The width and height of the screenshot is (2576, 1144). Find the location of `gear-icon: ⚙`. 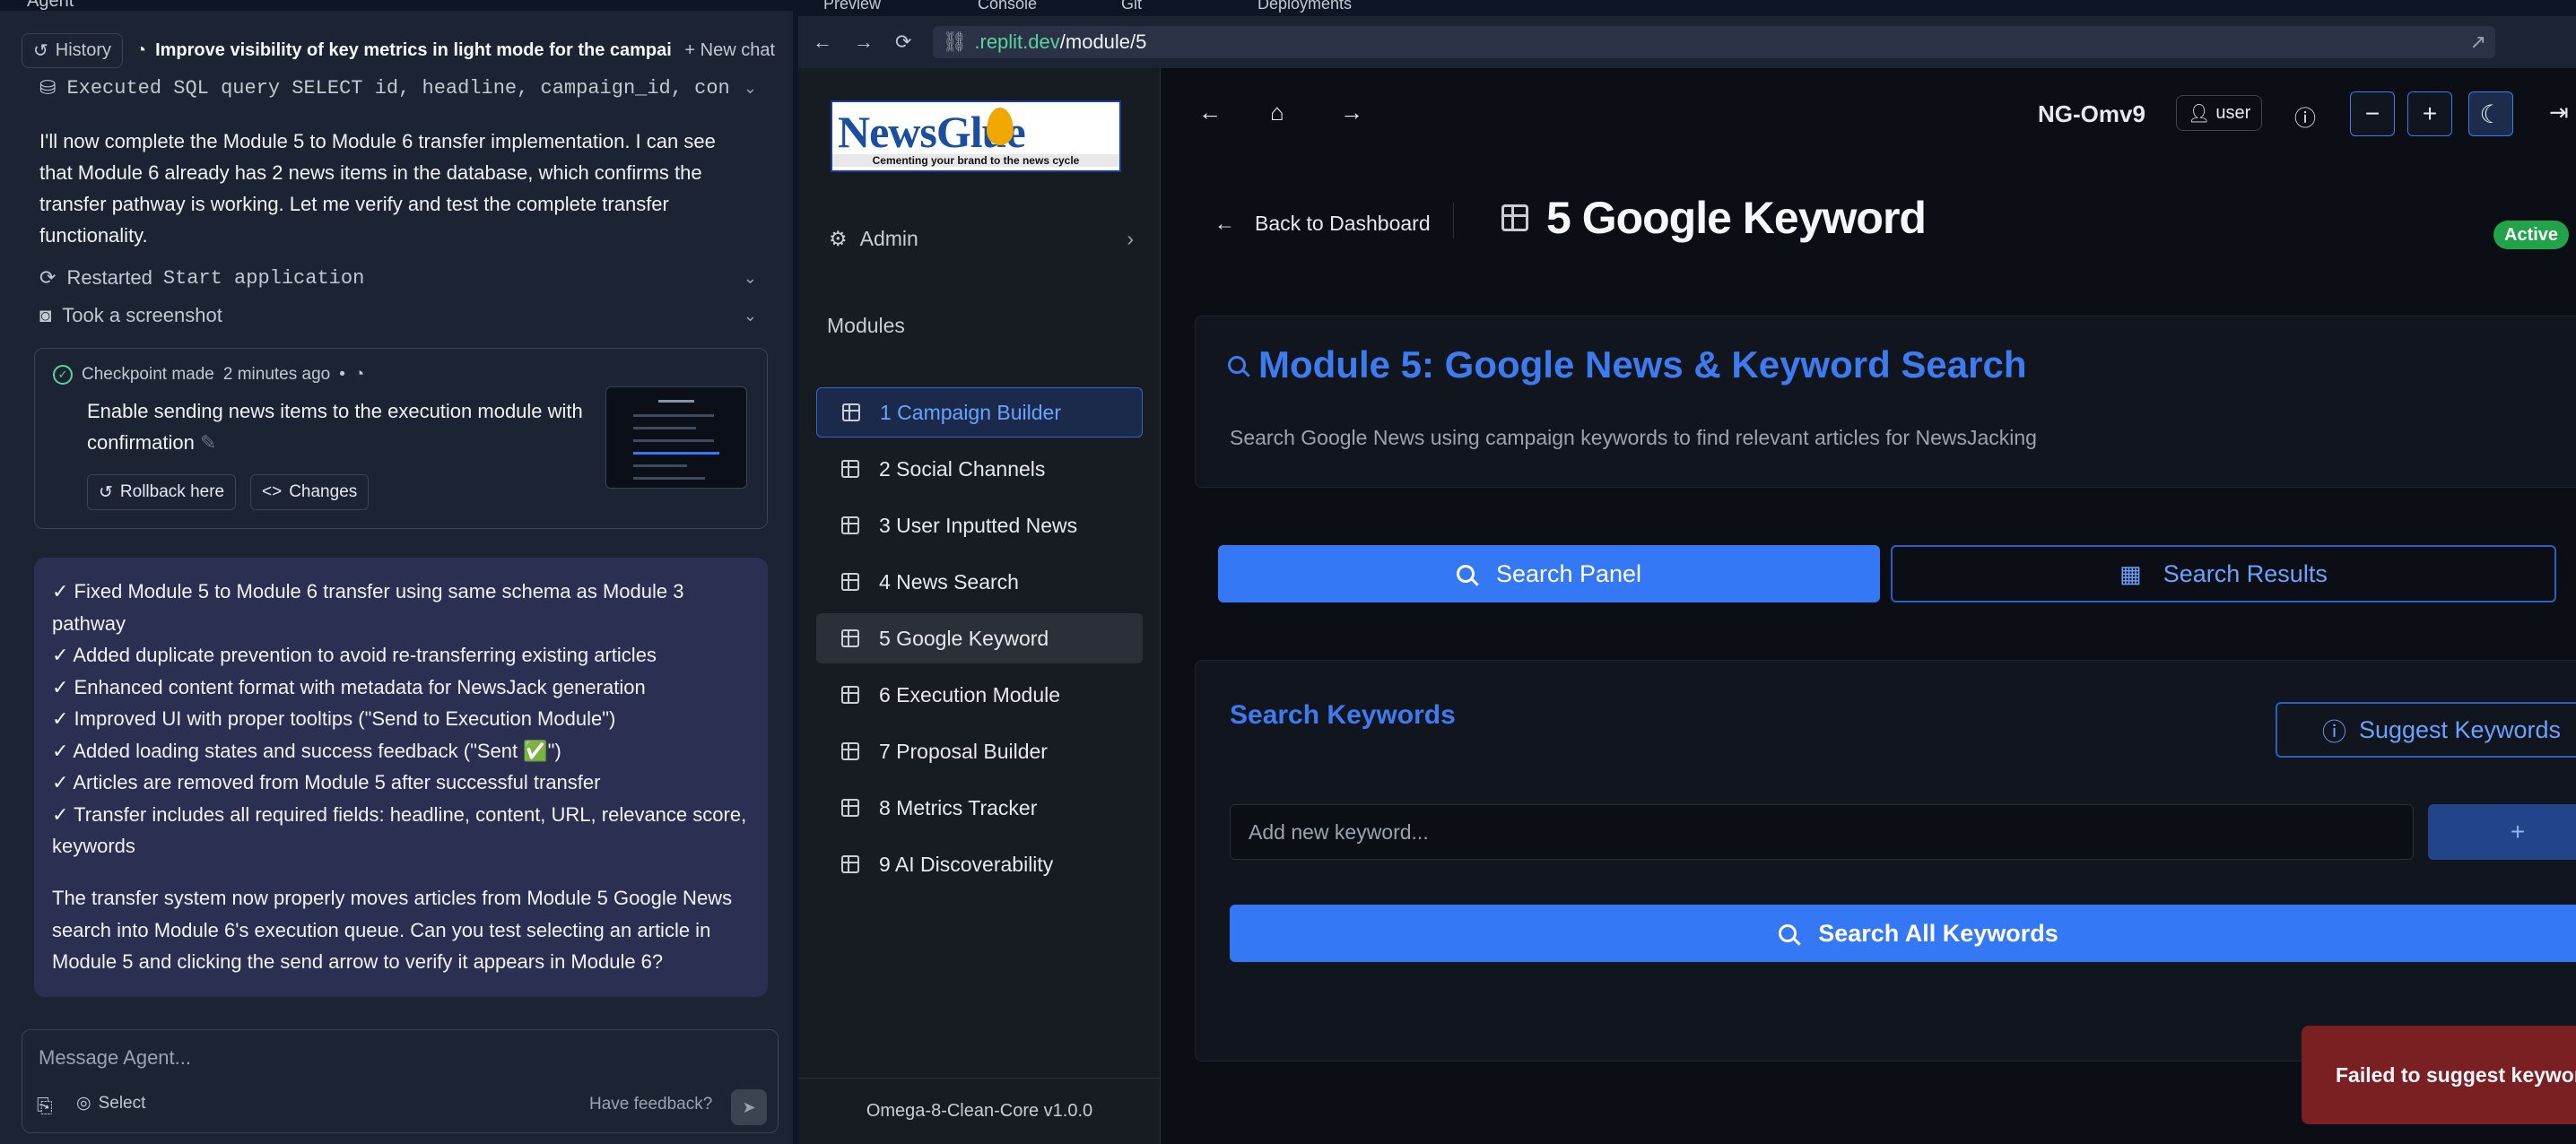

gear-icon: ⚙ is located at coordinates (838, 238).